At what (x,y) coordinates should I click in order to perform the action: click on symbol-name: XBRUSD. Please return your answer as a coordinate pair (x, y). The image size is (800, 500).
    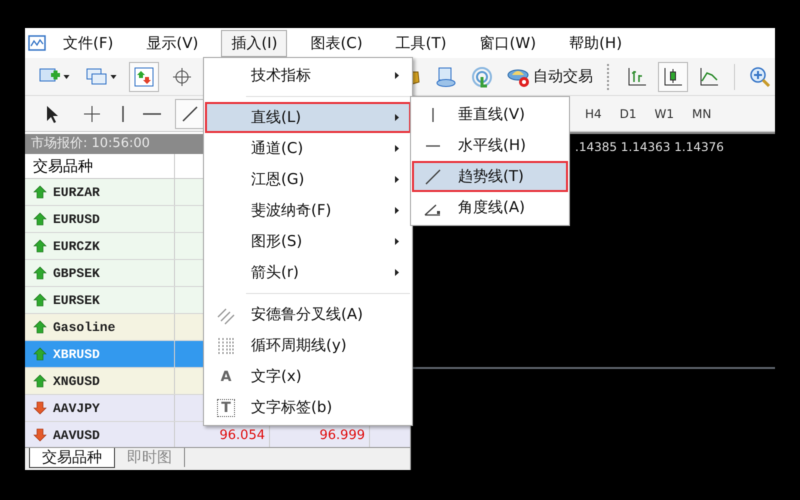
    Looking at the image, I should click on (76, 354).